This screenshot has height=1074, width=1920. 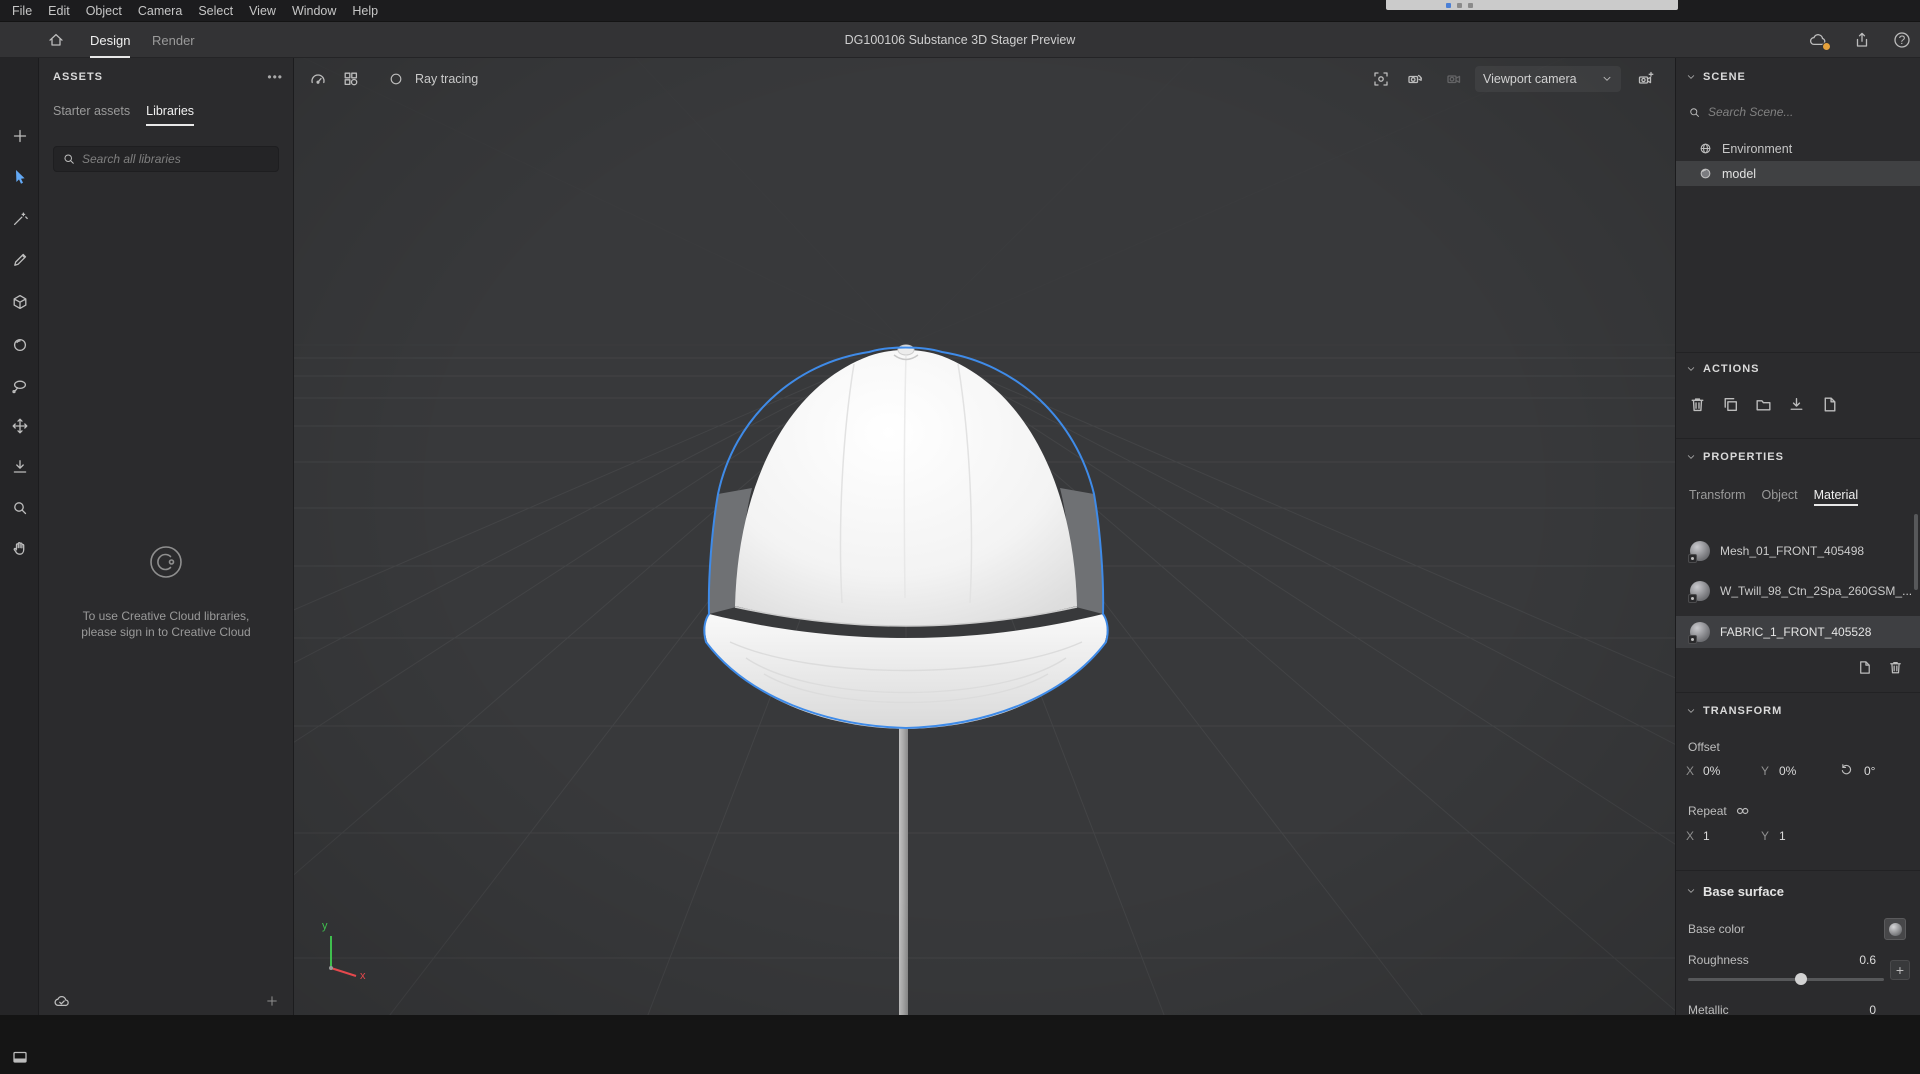 What do you see at coordinates (1867, 960) in the screenshot?
I see `roughness-value: 0.6` at bounding box center [1867, 960].